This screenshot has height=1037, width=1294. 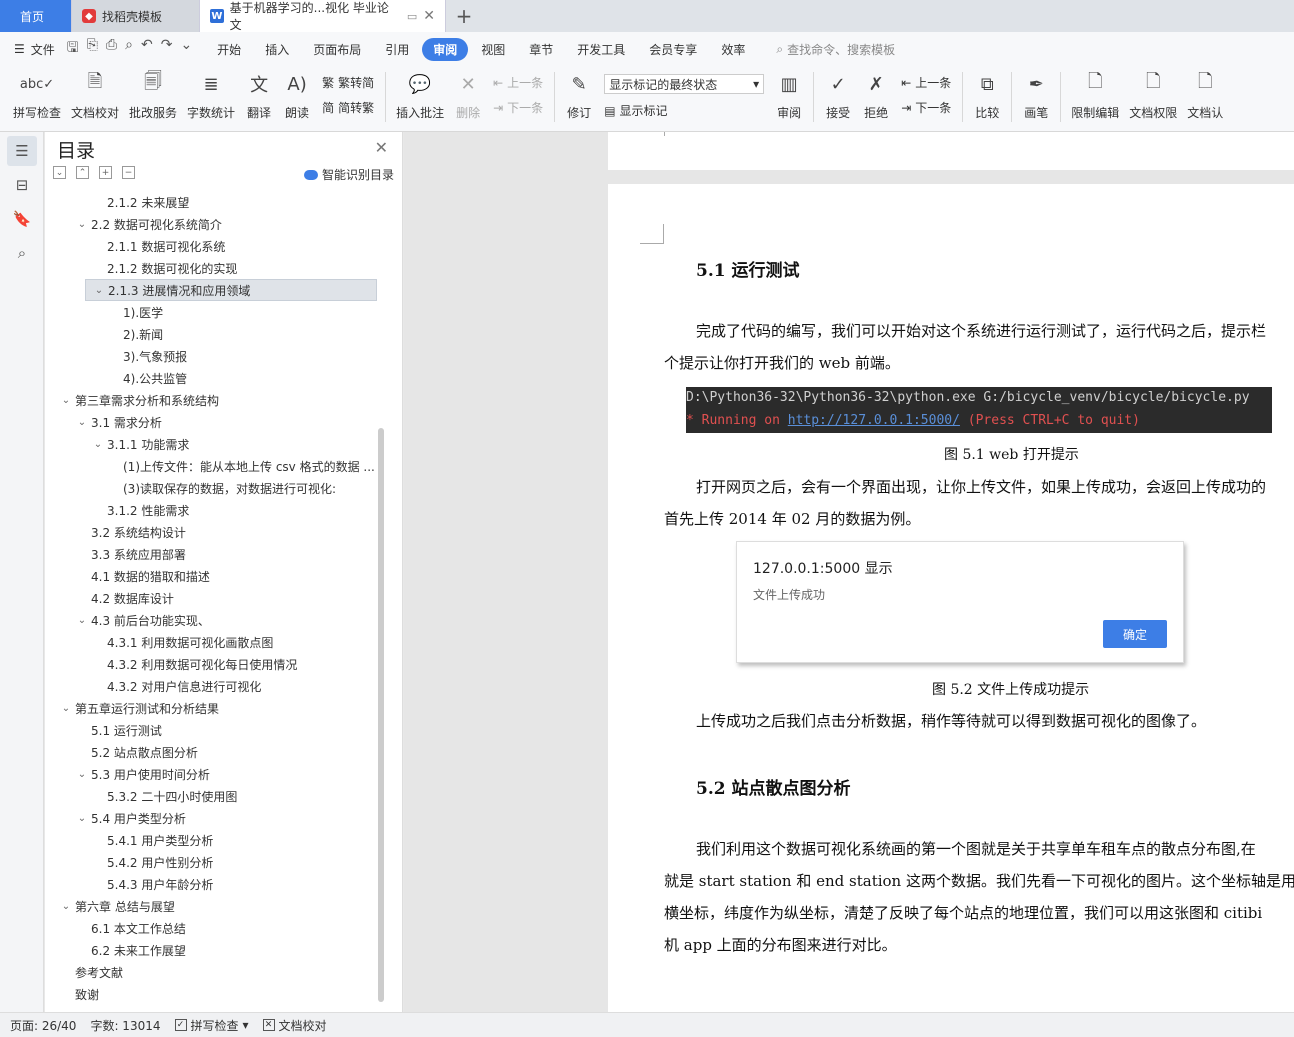 What do you see at coordinates (215, 312) in the screenshot?
I see `toc-item: 1).医学` at bounding box center [215, 312].